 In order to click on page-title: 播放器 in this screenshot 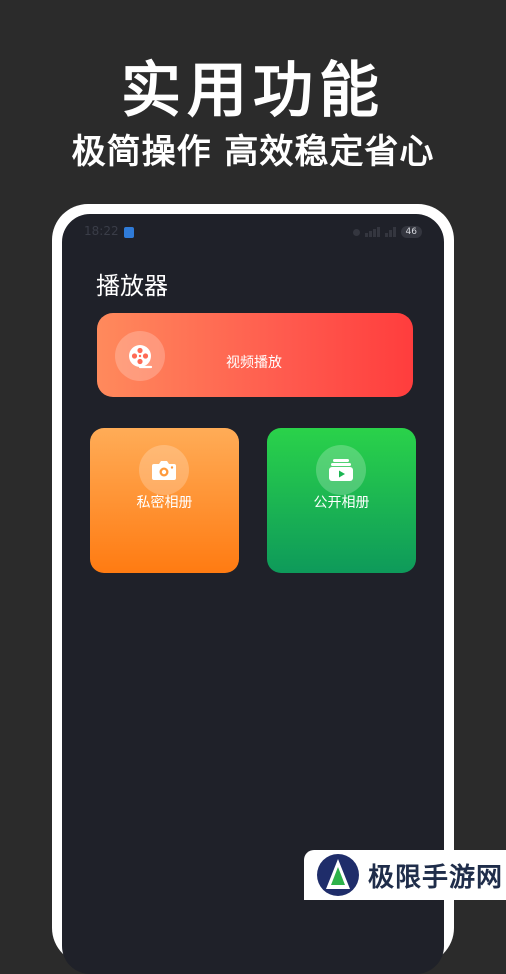, I will do `click(132, 286)`.